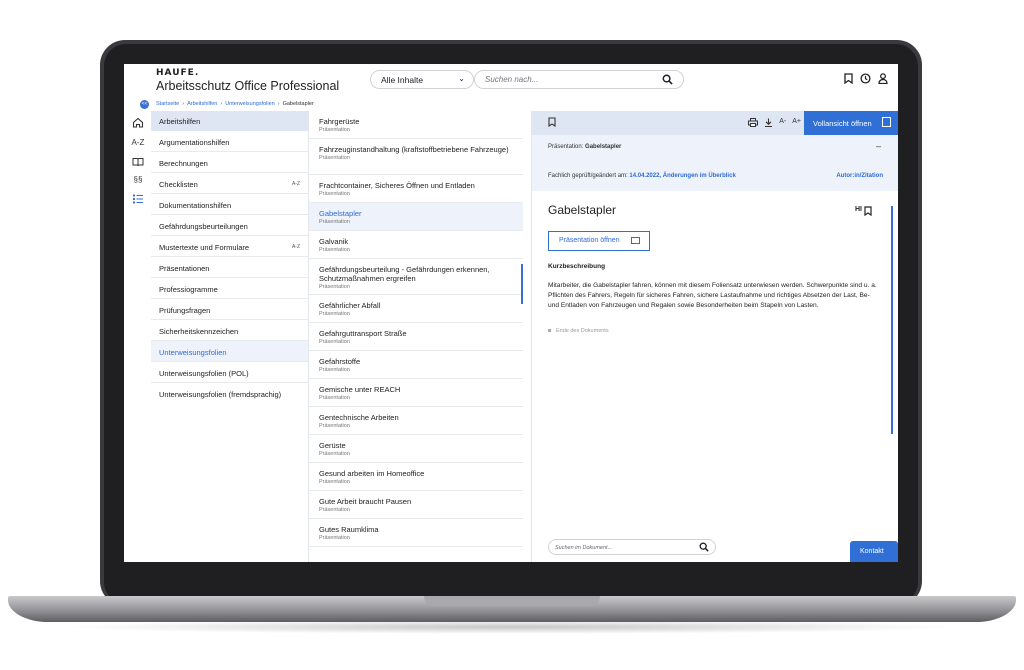 This screenshot has height=670, width=1024. Describe the element at coordinates (588, 176) in the screenshot. I see `checked-label: Fachlich geprüft/geändert am:` at that location.